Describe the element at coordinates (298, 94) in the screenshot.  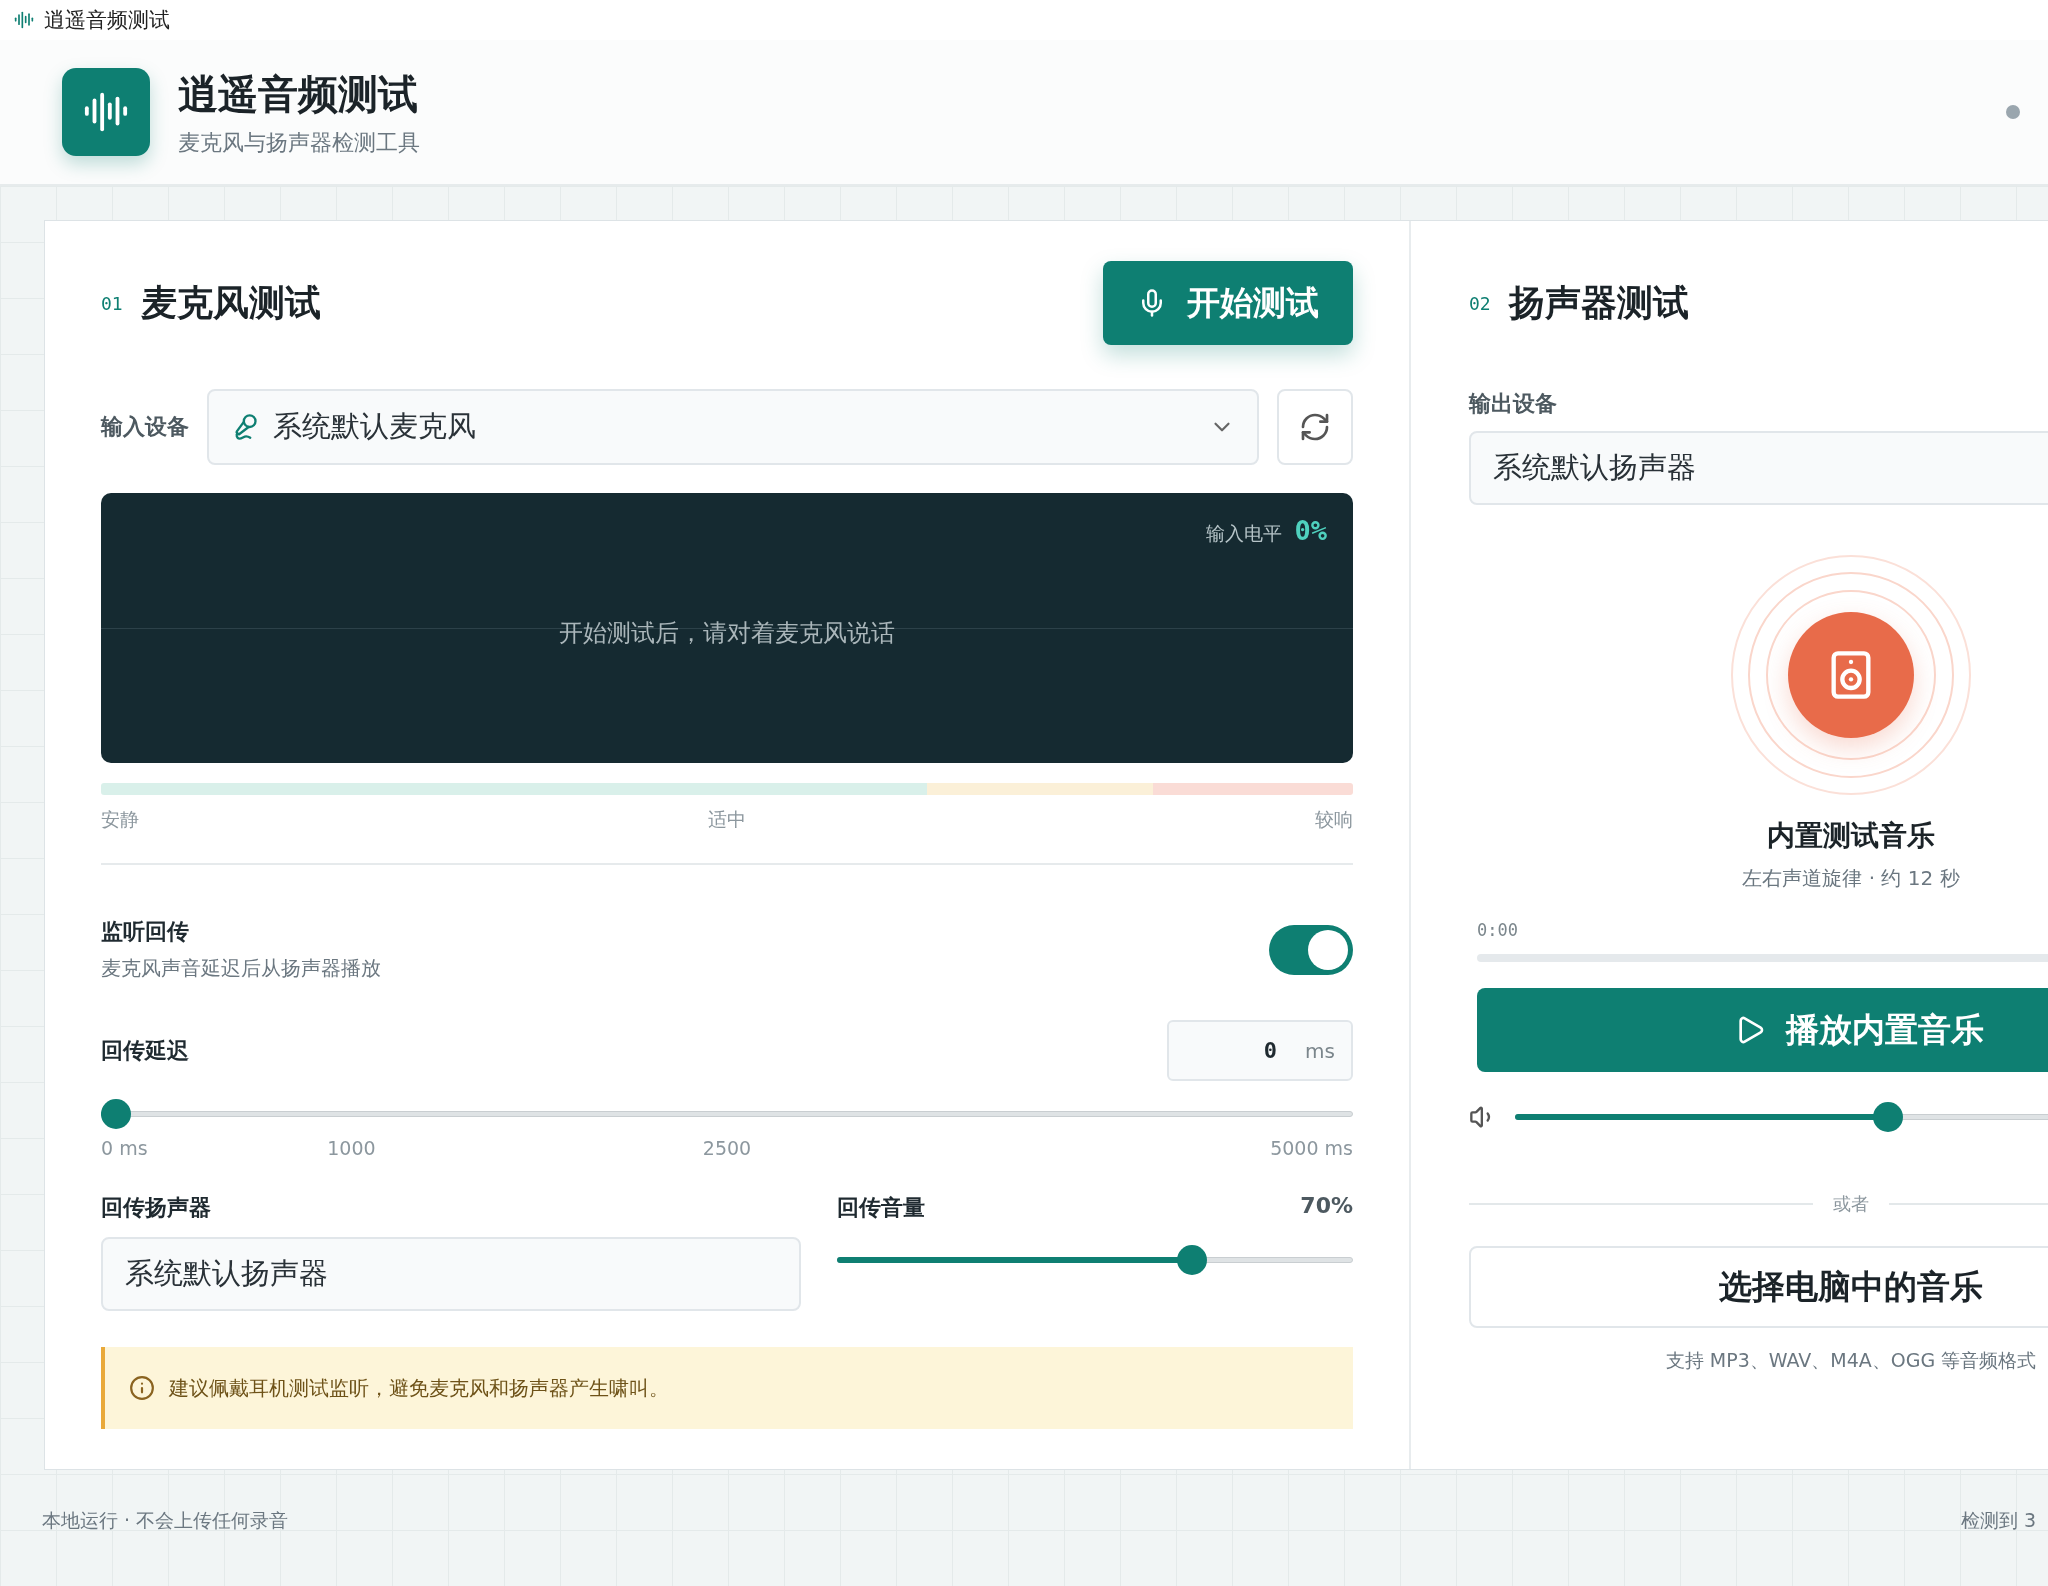
I see `app-title: 逍遥音频测试` at that location.